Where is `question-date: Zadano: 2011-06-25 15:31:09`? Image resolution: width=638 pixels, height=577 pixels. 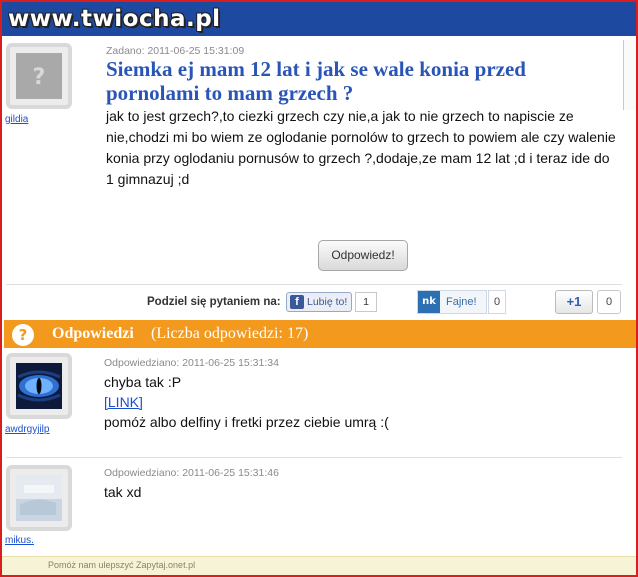
question-date: Zadano: 2011-06-25 15:31:09 is located at coordinates (175, 51).